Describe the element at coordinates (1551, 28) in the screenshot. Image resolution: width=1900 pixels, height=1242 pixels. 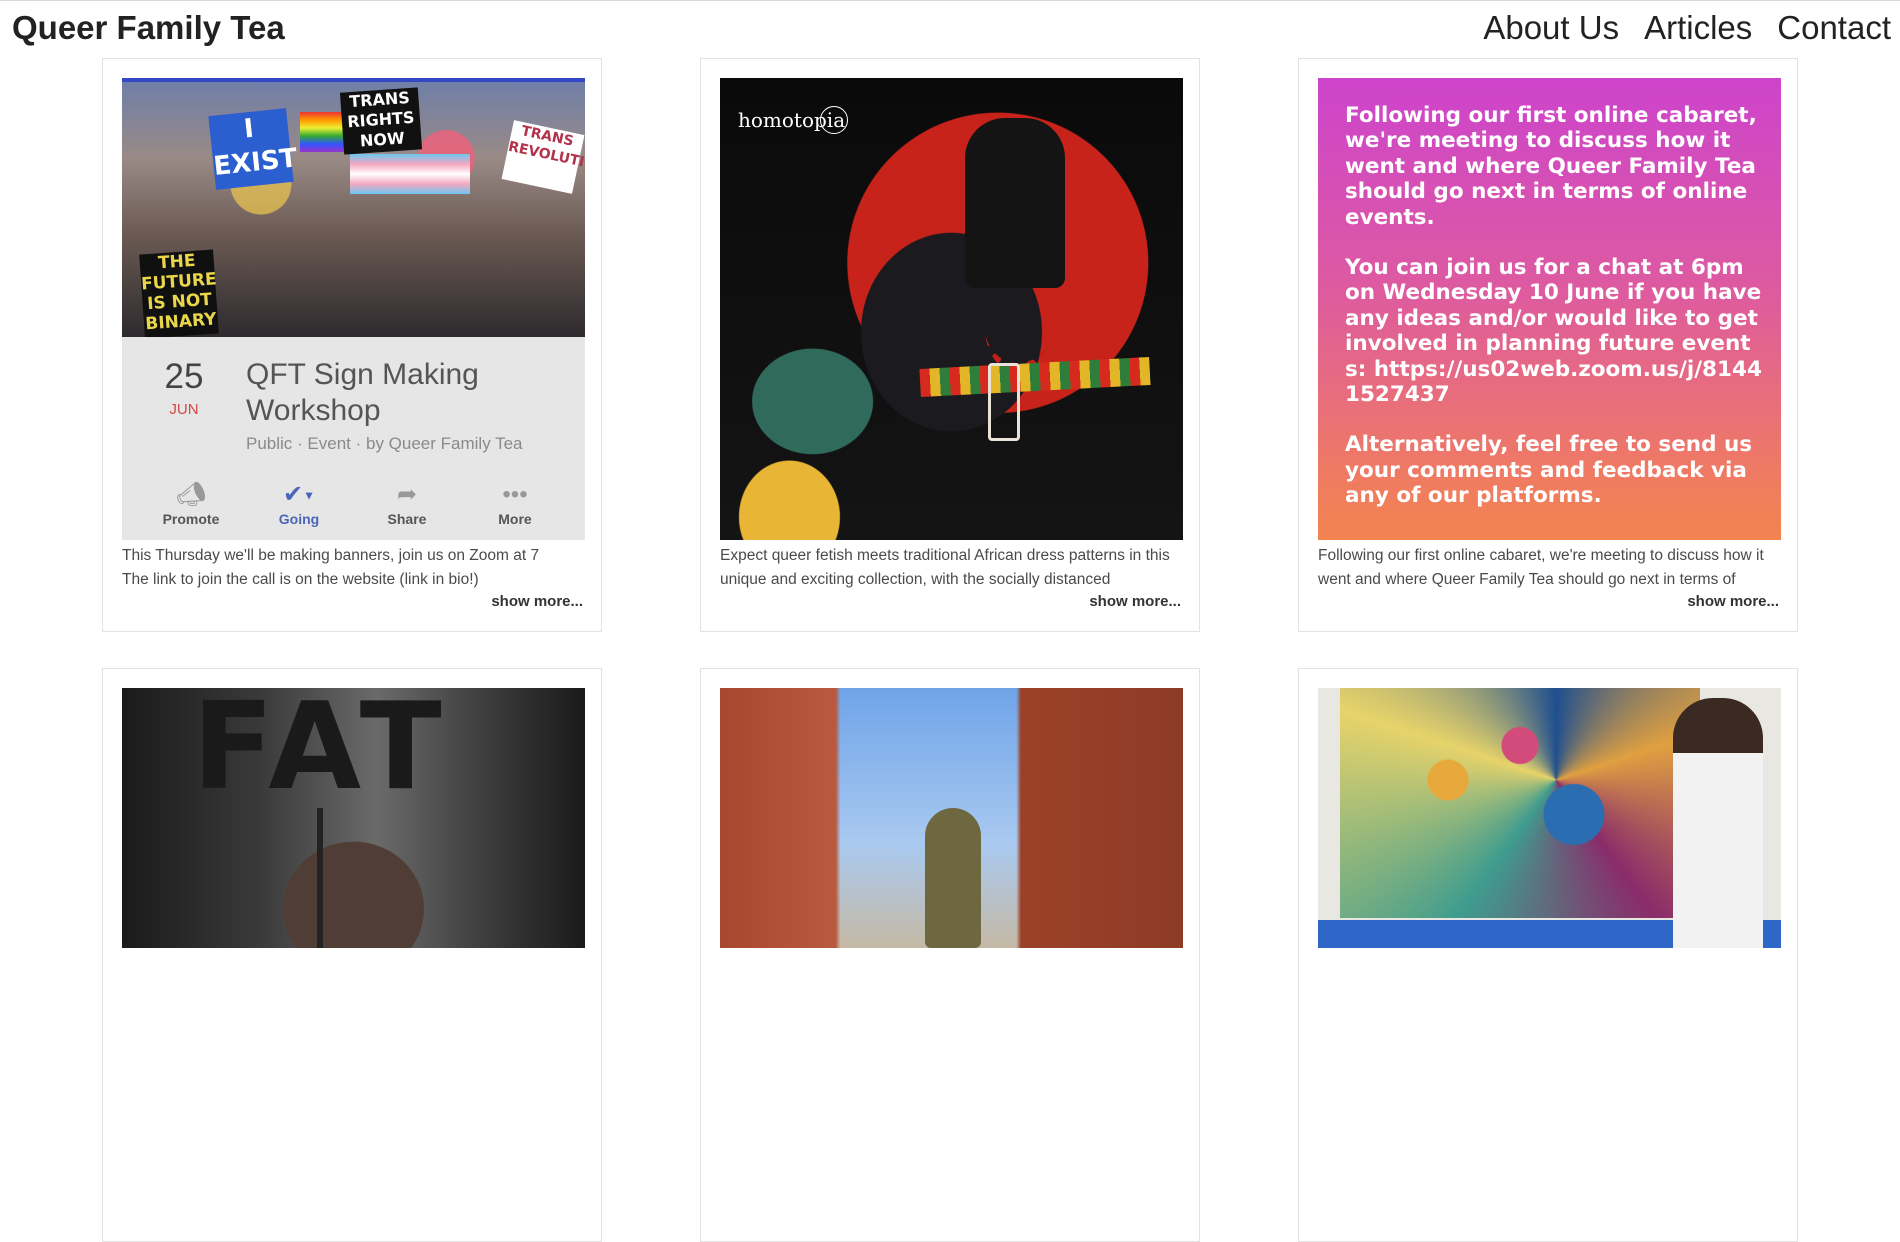
I see `nav-about-us: About Us` at that location.